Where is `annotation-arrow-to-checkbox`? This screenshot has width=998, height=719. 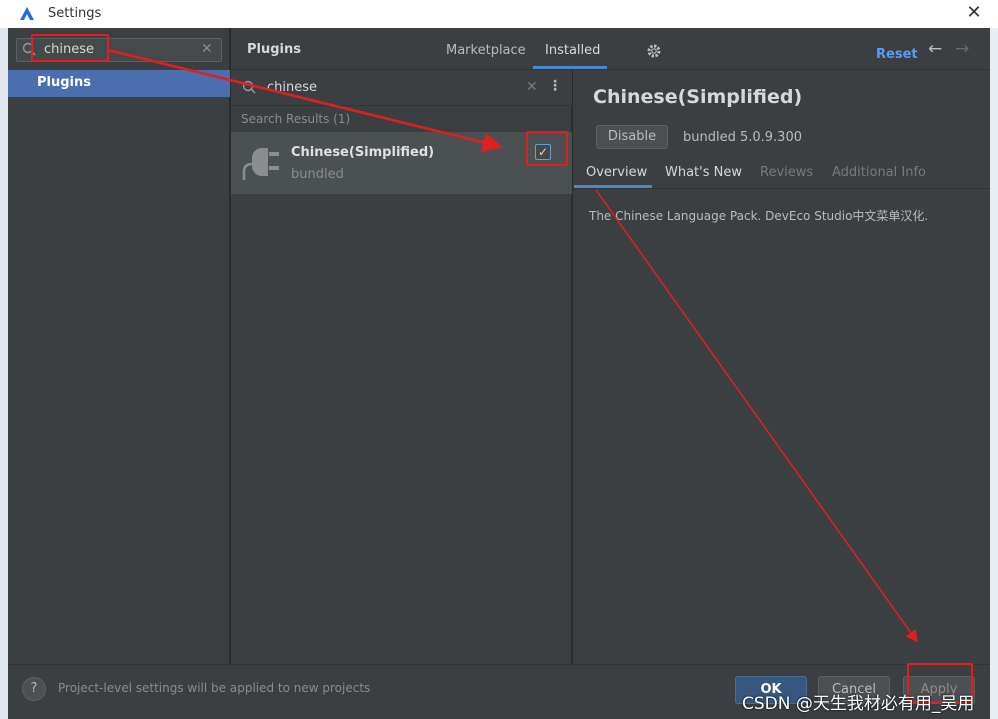 annotation-arrow-to-checkbox is located at coordinates (305, 100).